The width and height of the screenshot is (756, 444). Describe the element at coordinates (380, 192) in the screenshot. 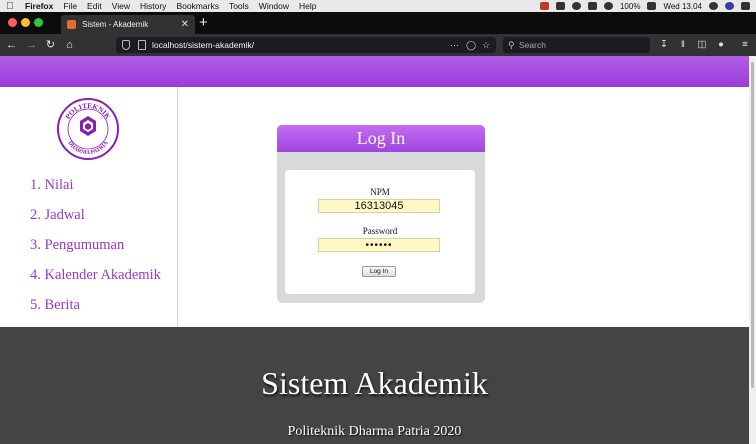

I see `npm-label: NPM` at that location.